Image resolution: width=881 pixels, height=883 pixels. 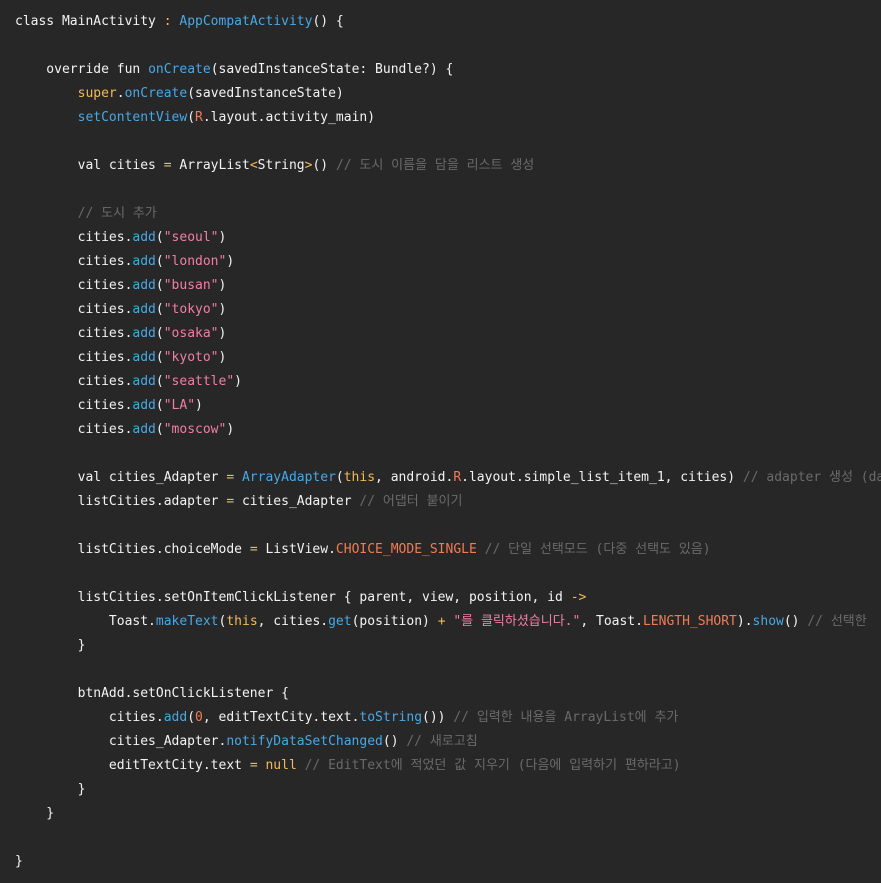 What do you see at coordinates (300, 501) in the screenshot?
I see `code-token: cities_Adapter` at bounding box center [300, 501].